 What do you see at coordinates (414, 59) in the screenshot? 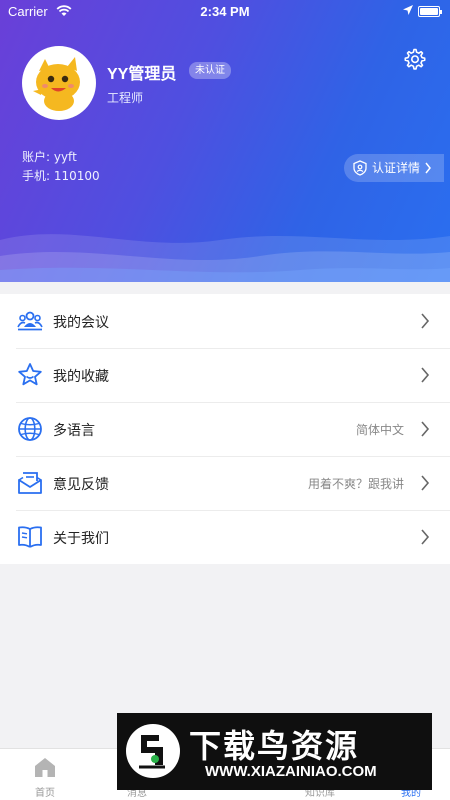
I see `settings-gear-icon` at bounding box center [414, 59].